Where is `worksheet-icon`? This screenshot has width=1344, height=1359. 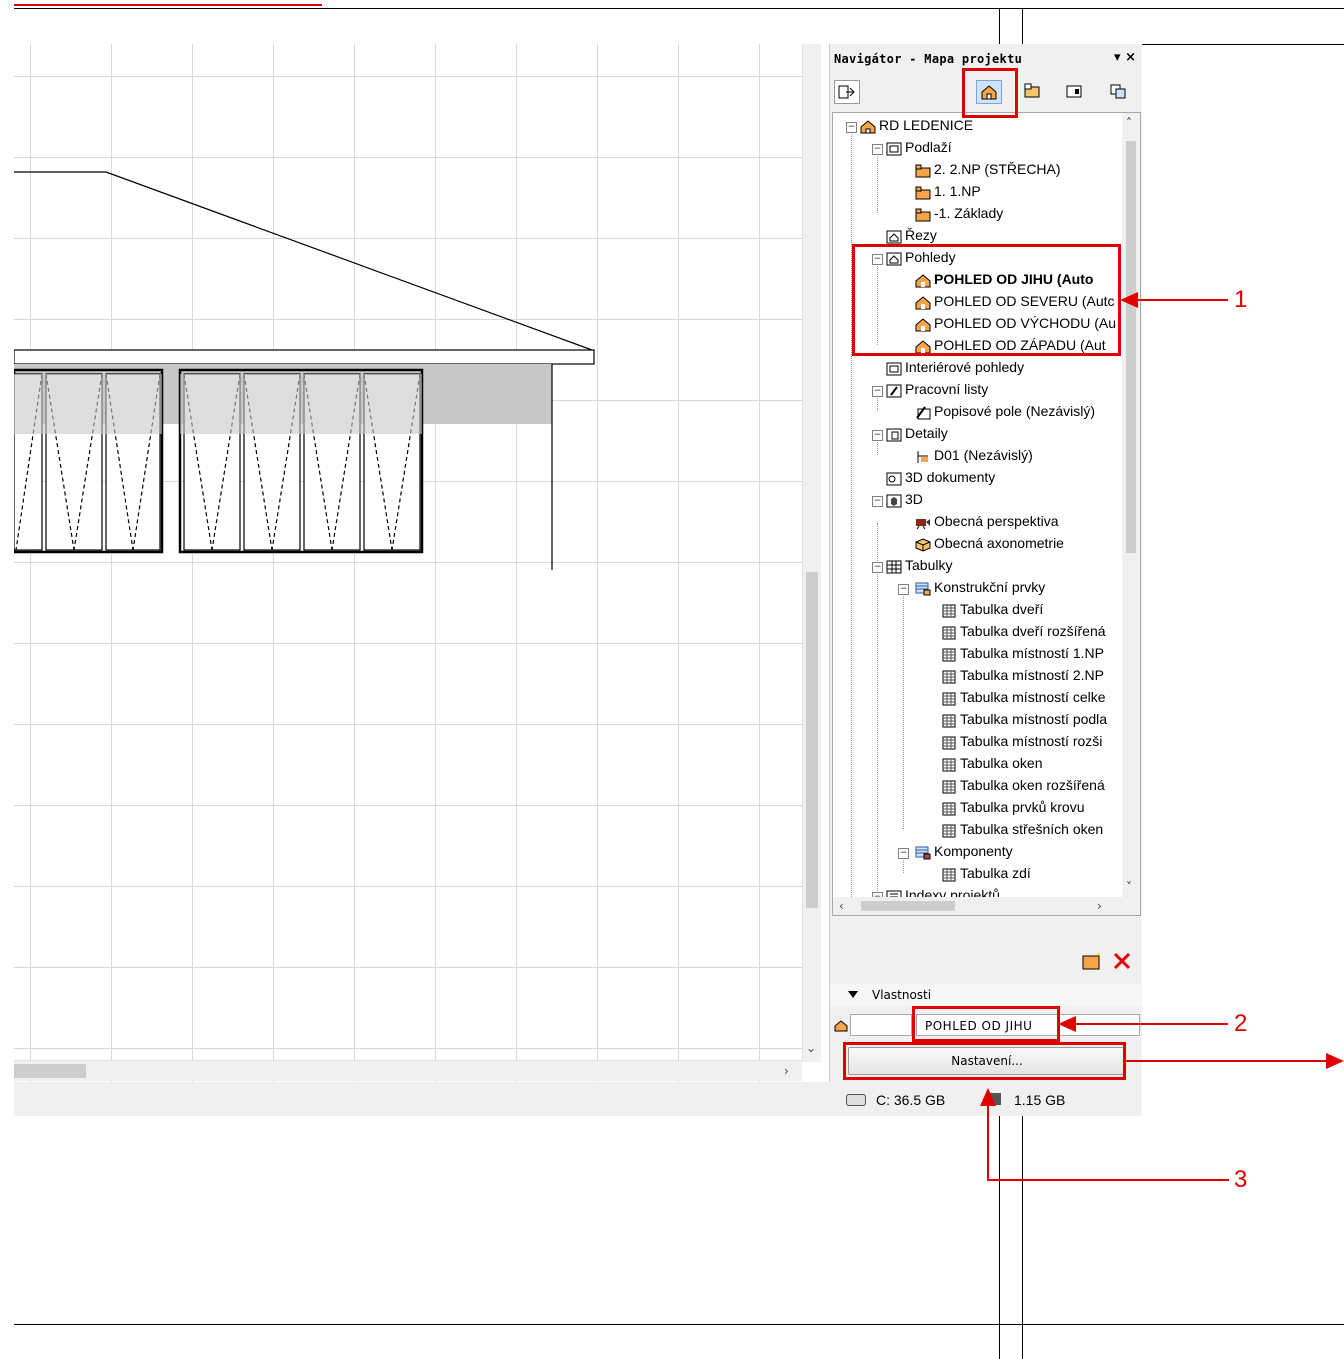
worksheet-icon is located at coordinates (894, 390).